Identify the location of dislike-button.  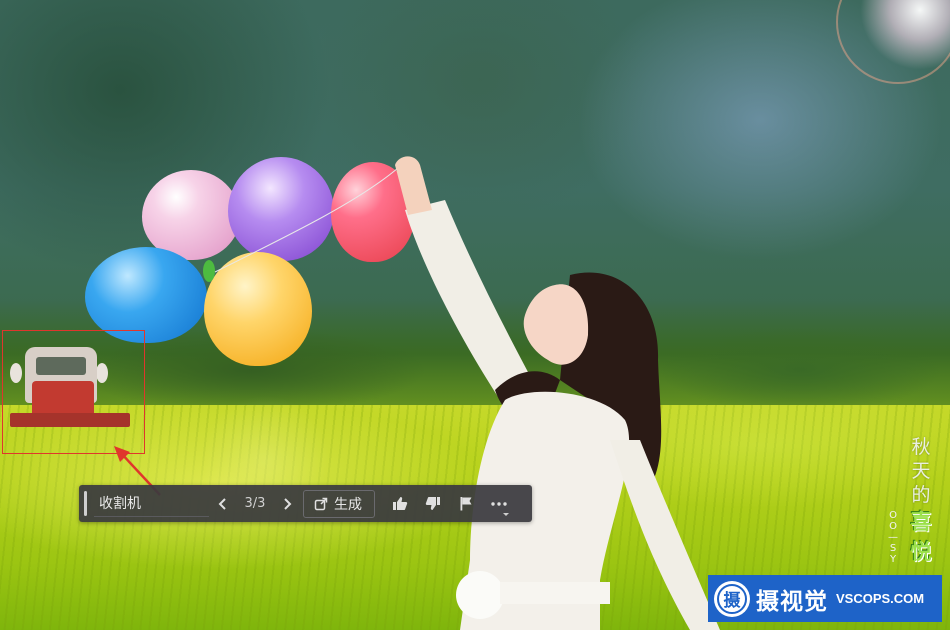
(432, 504).